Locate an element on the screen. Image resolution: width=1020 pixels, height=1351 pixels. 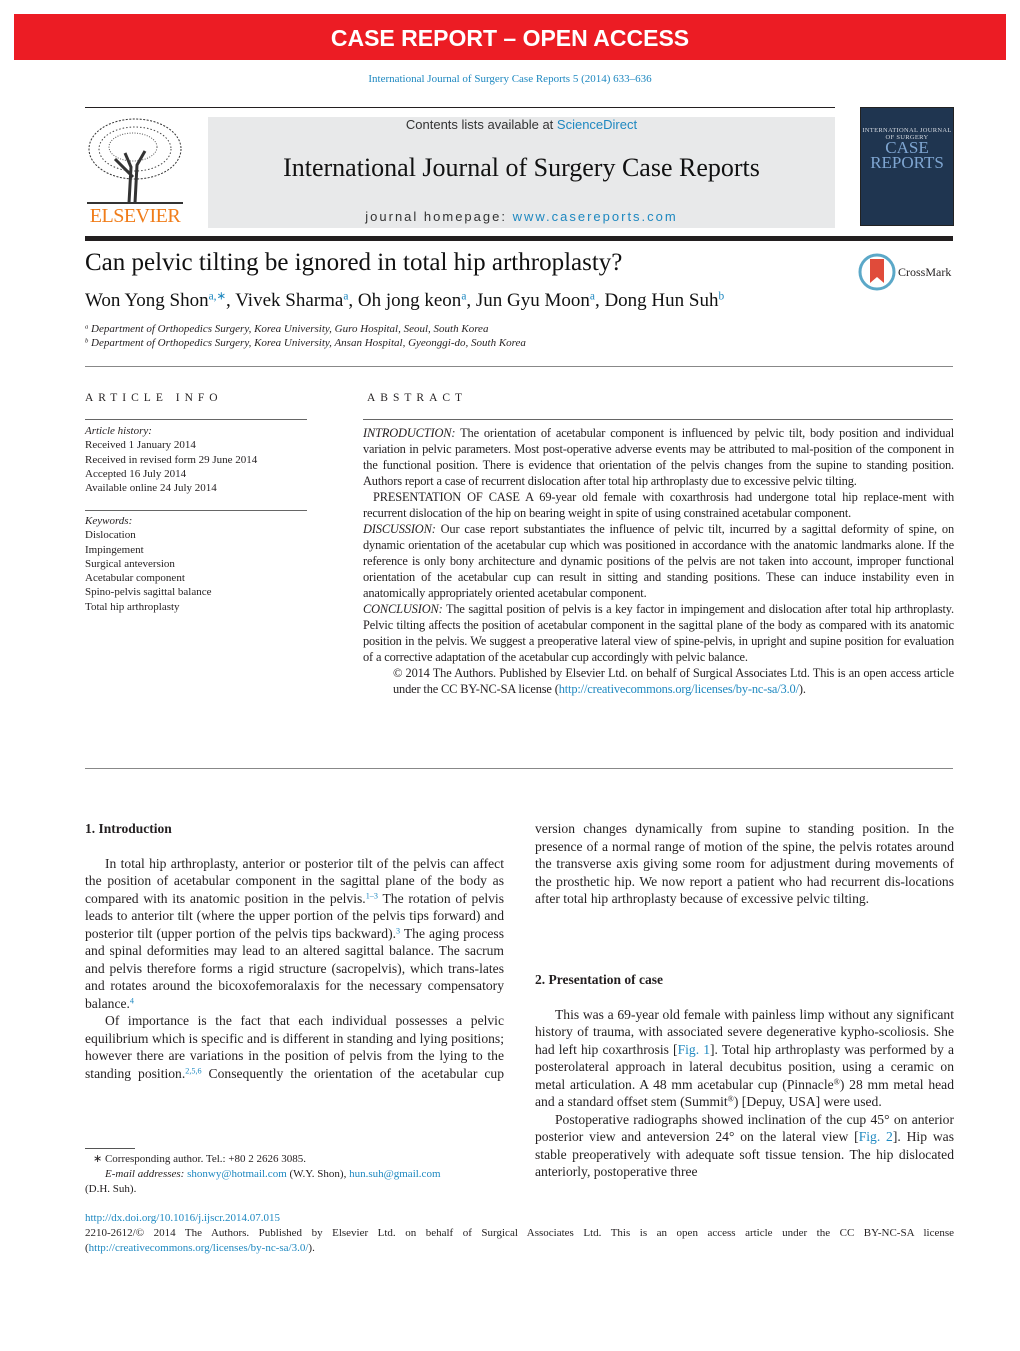
crossmark-icon is located at coordinates (877, 272).